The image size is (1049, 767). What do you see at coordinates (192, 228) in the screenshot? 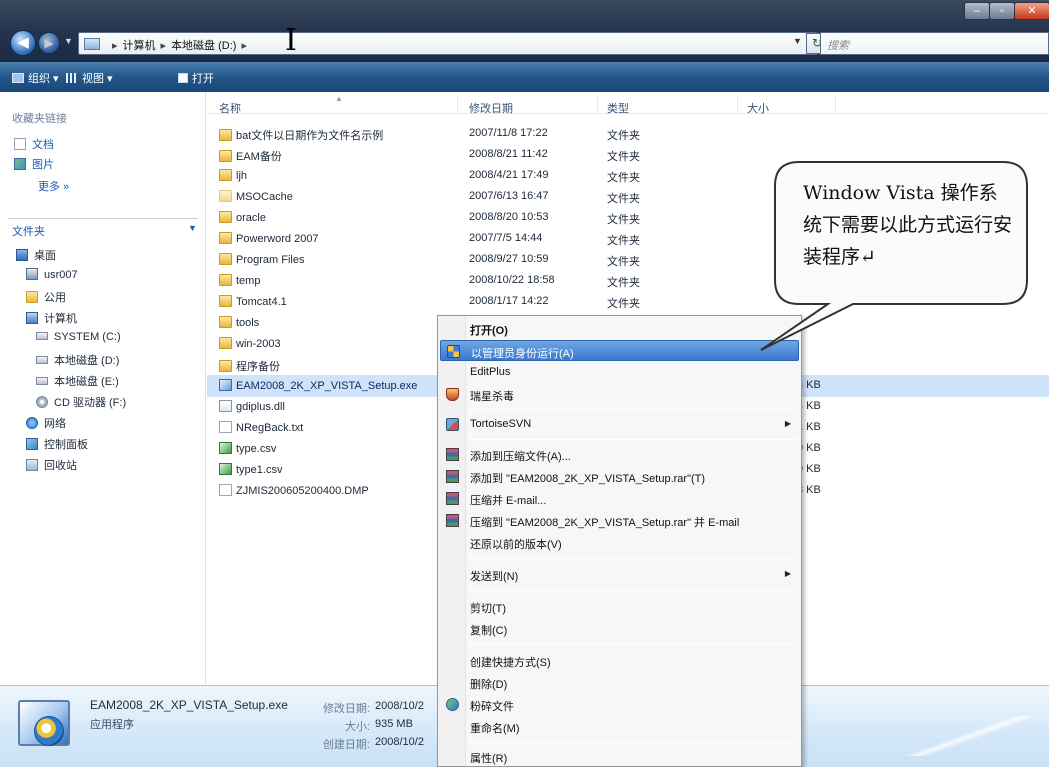
I see `chevron-down-icon: ▼` at bounding box center [192, 228].